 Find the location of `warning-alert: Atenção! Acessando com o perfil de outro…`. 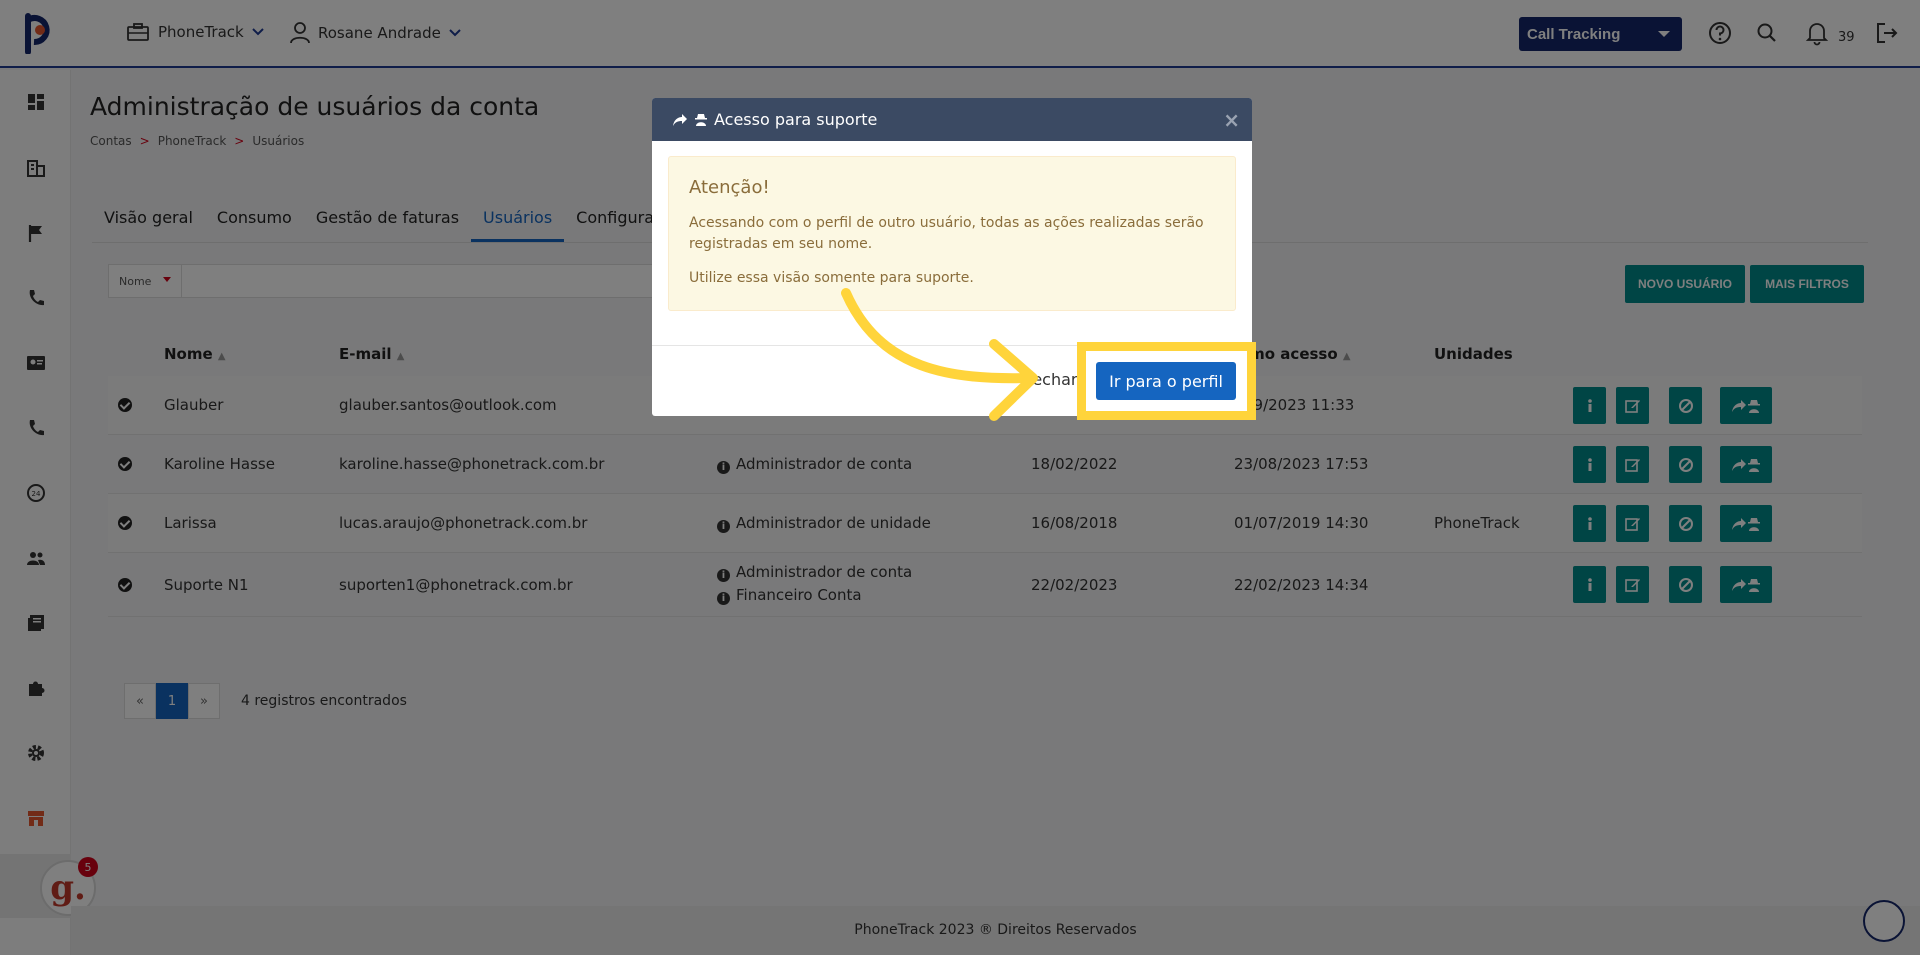

warning-alert: Atenção! Acessando com o perfil de outro… is located at coordinates (952, 233).